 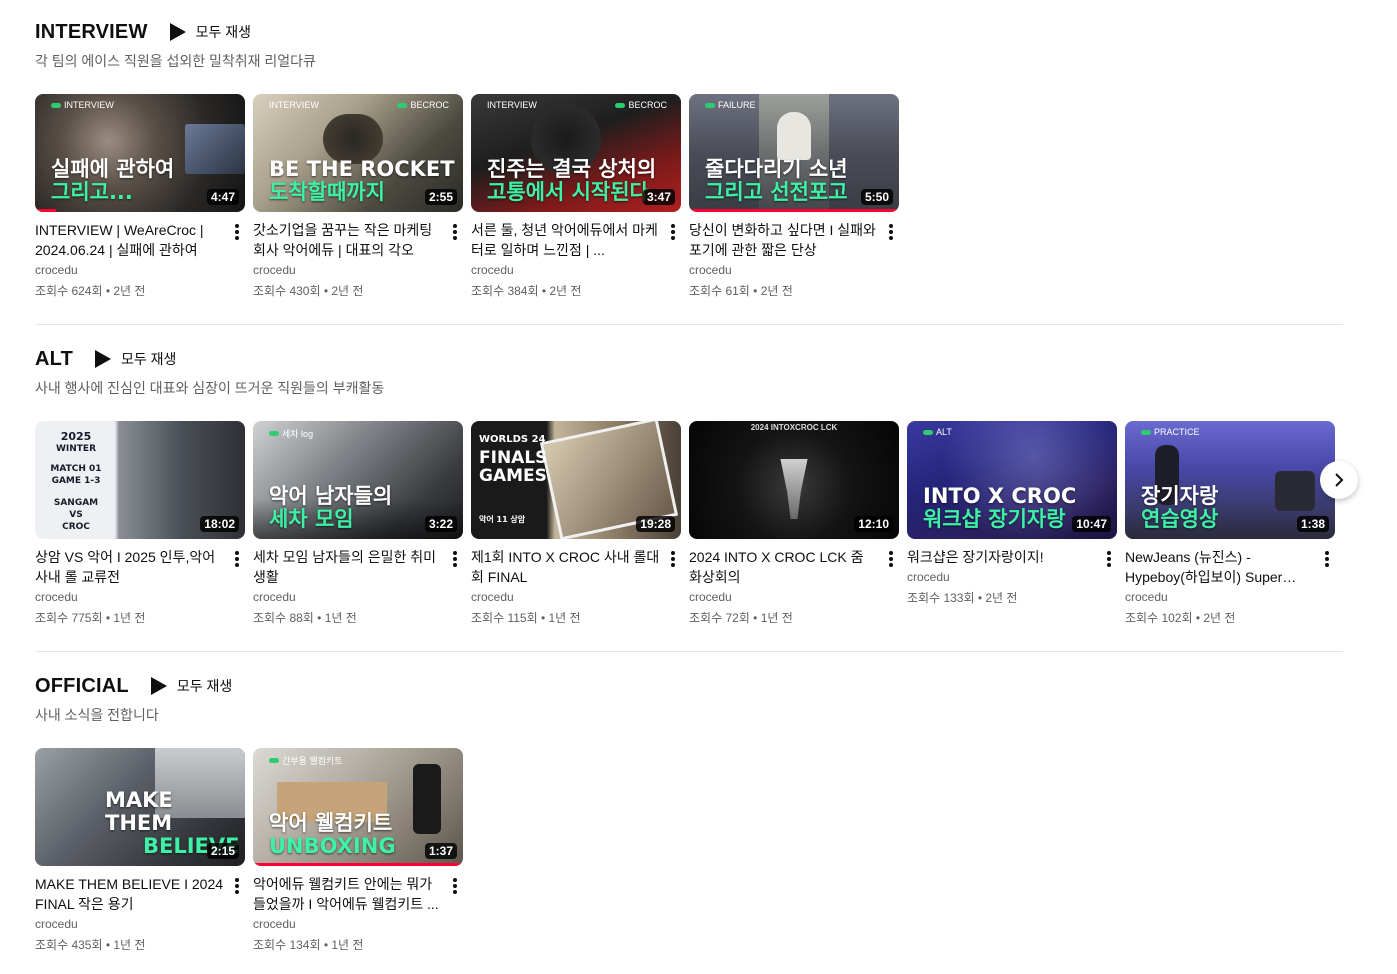 I want to click on video-thumbnail: WORLDS 24 FINALS GAMES 악어 11 상암 19:28, so click(x=576, y=480).